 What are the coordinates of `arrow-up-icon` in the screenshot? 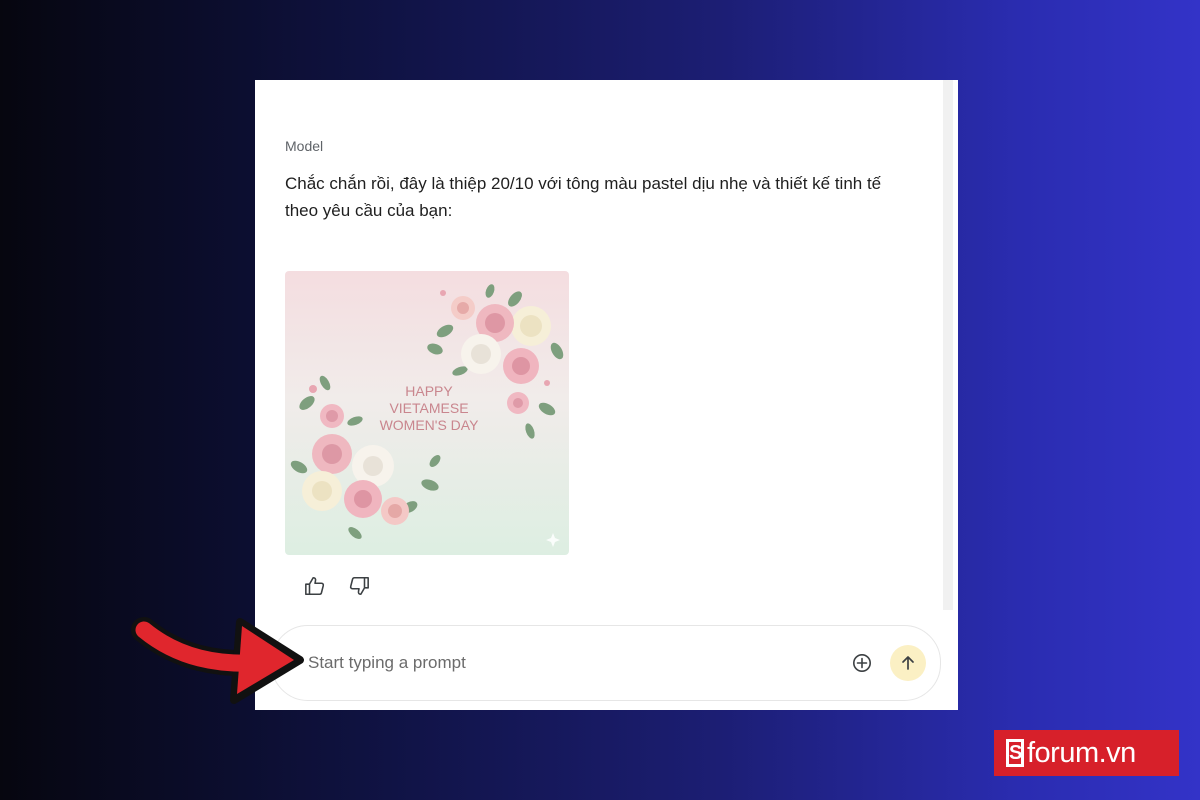 It's located at (908, 663).